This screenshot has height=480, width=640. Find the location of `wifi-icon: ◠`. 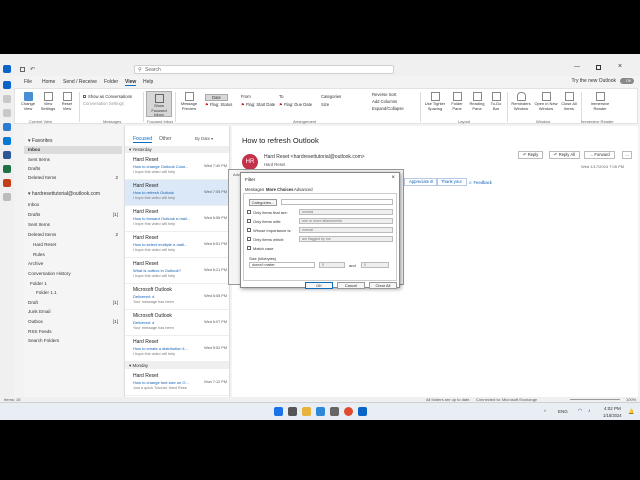

wifi-icon: ◠ is located at coordinates (580, 411).